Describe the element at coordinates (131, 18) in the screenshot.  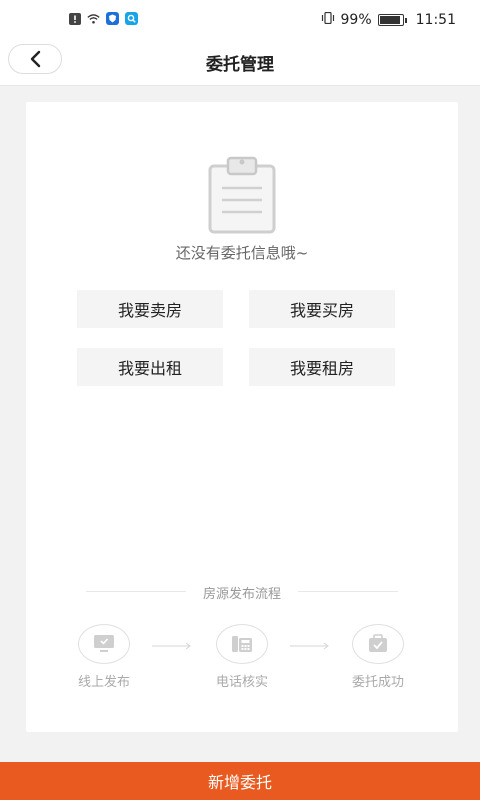
I see `search-app-icon` at that location.